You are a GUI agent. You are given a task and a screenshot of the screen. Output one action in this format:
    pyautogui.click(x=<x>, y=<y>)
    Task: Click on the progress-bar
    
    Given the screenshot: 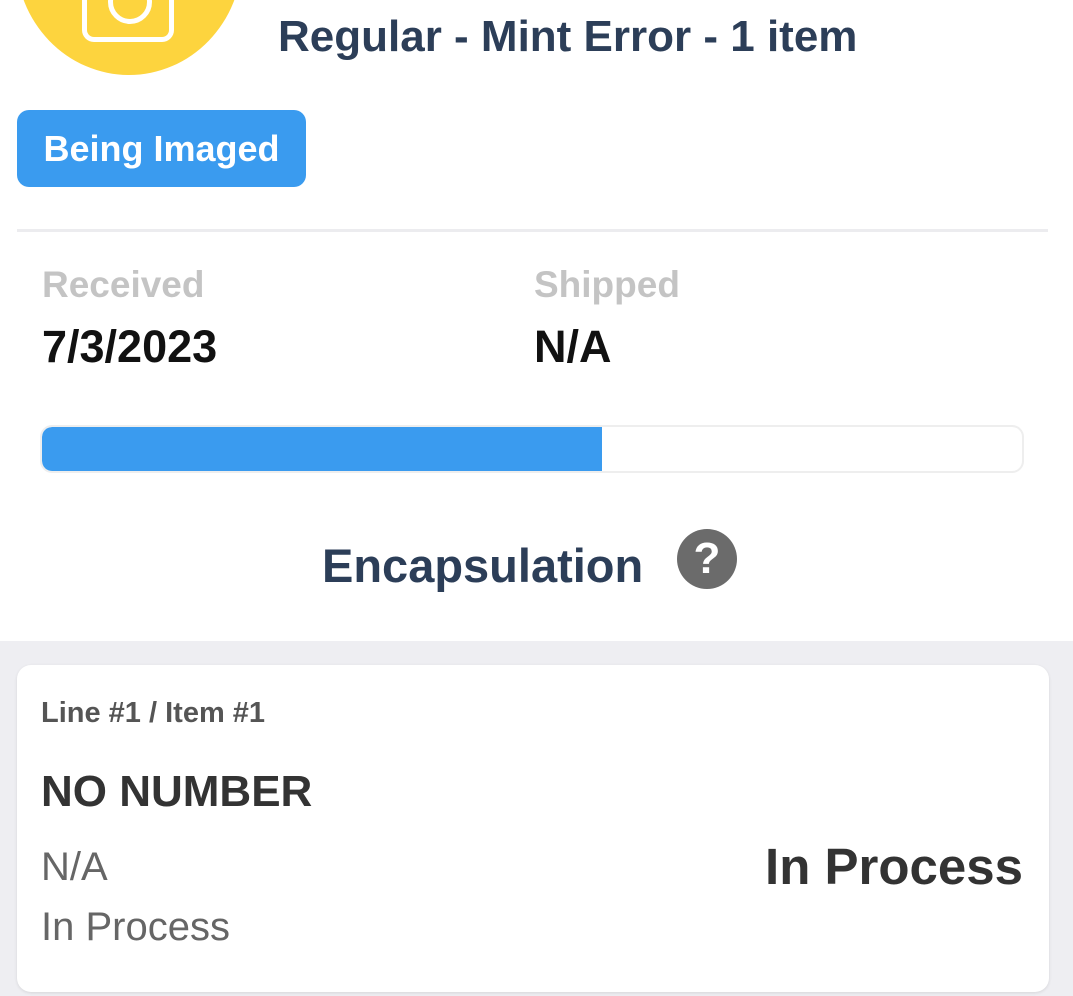 What is the action you would take?
    pyautogui.click(x=532, y=449)
    